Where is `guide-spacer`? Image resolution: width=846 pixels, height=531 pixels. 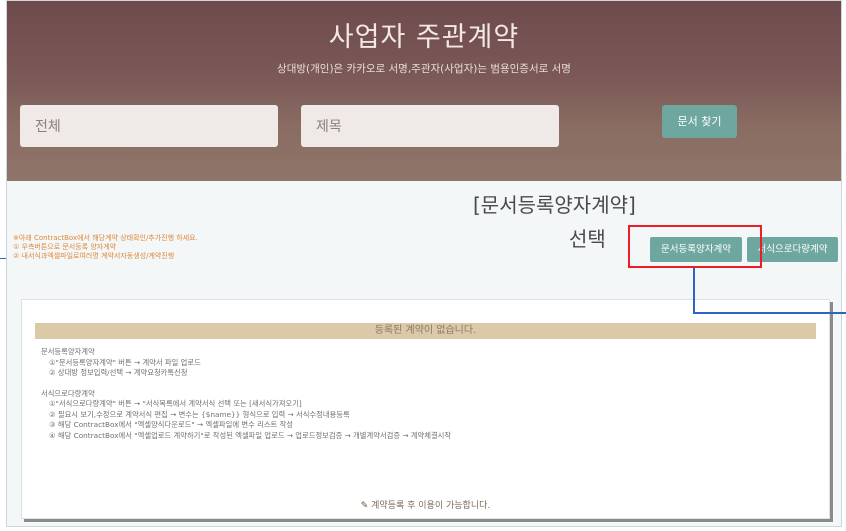 guide-spacer is located at coordinates (246, 384).